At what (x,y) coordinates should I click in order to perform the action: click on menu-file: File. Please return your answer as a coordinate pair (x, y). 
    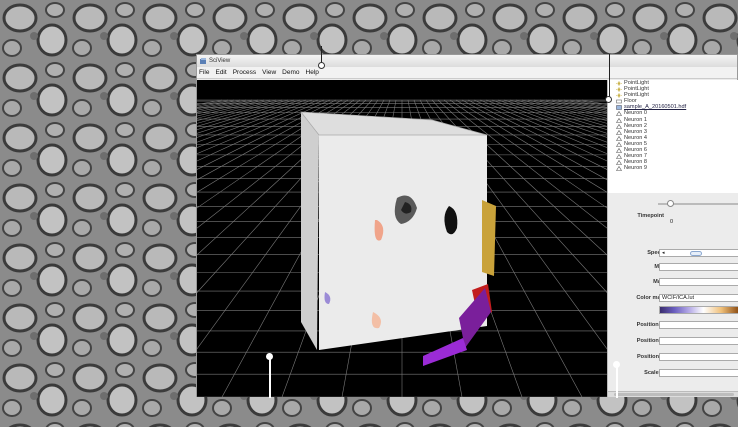
    Looking at the image, I should click on (204, 72).